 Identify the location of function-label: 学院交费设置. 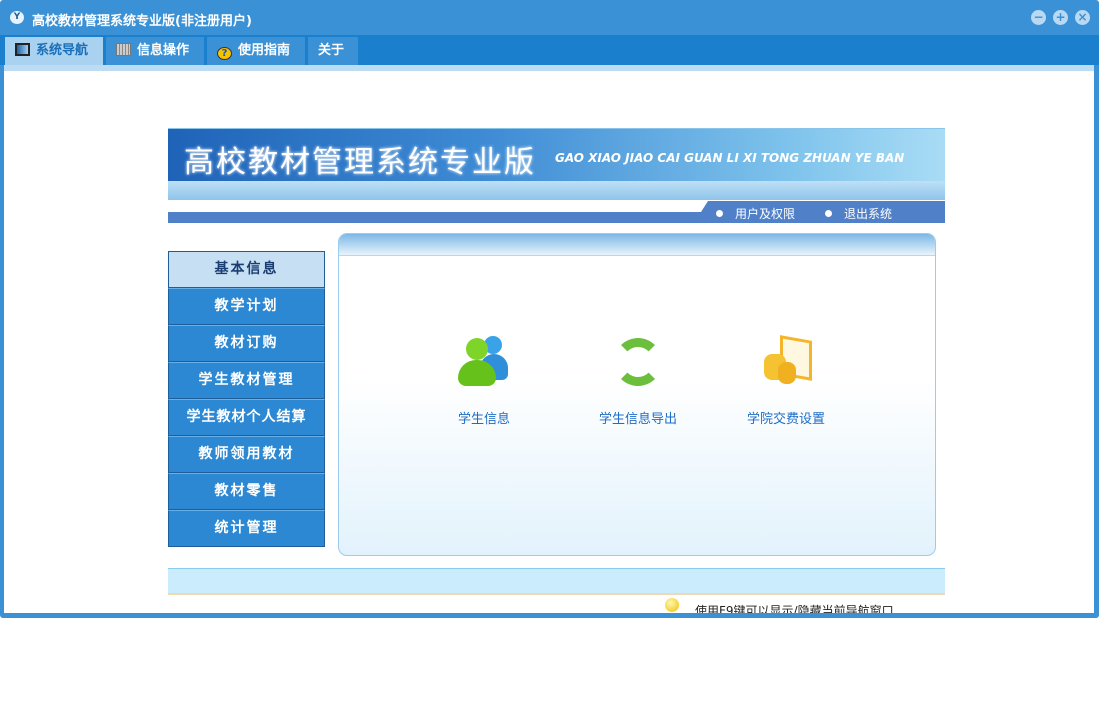
(785, 419).